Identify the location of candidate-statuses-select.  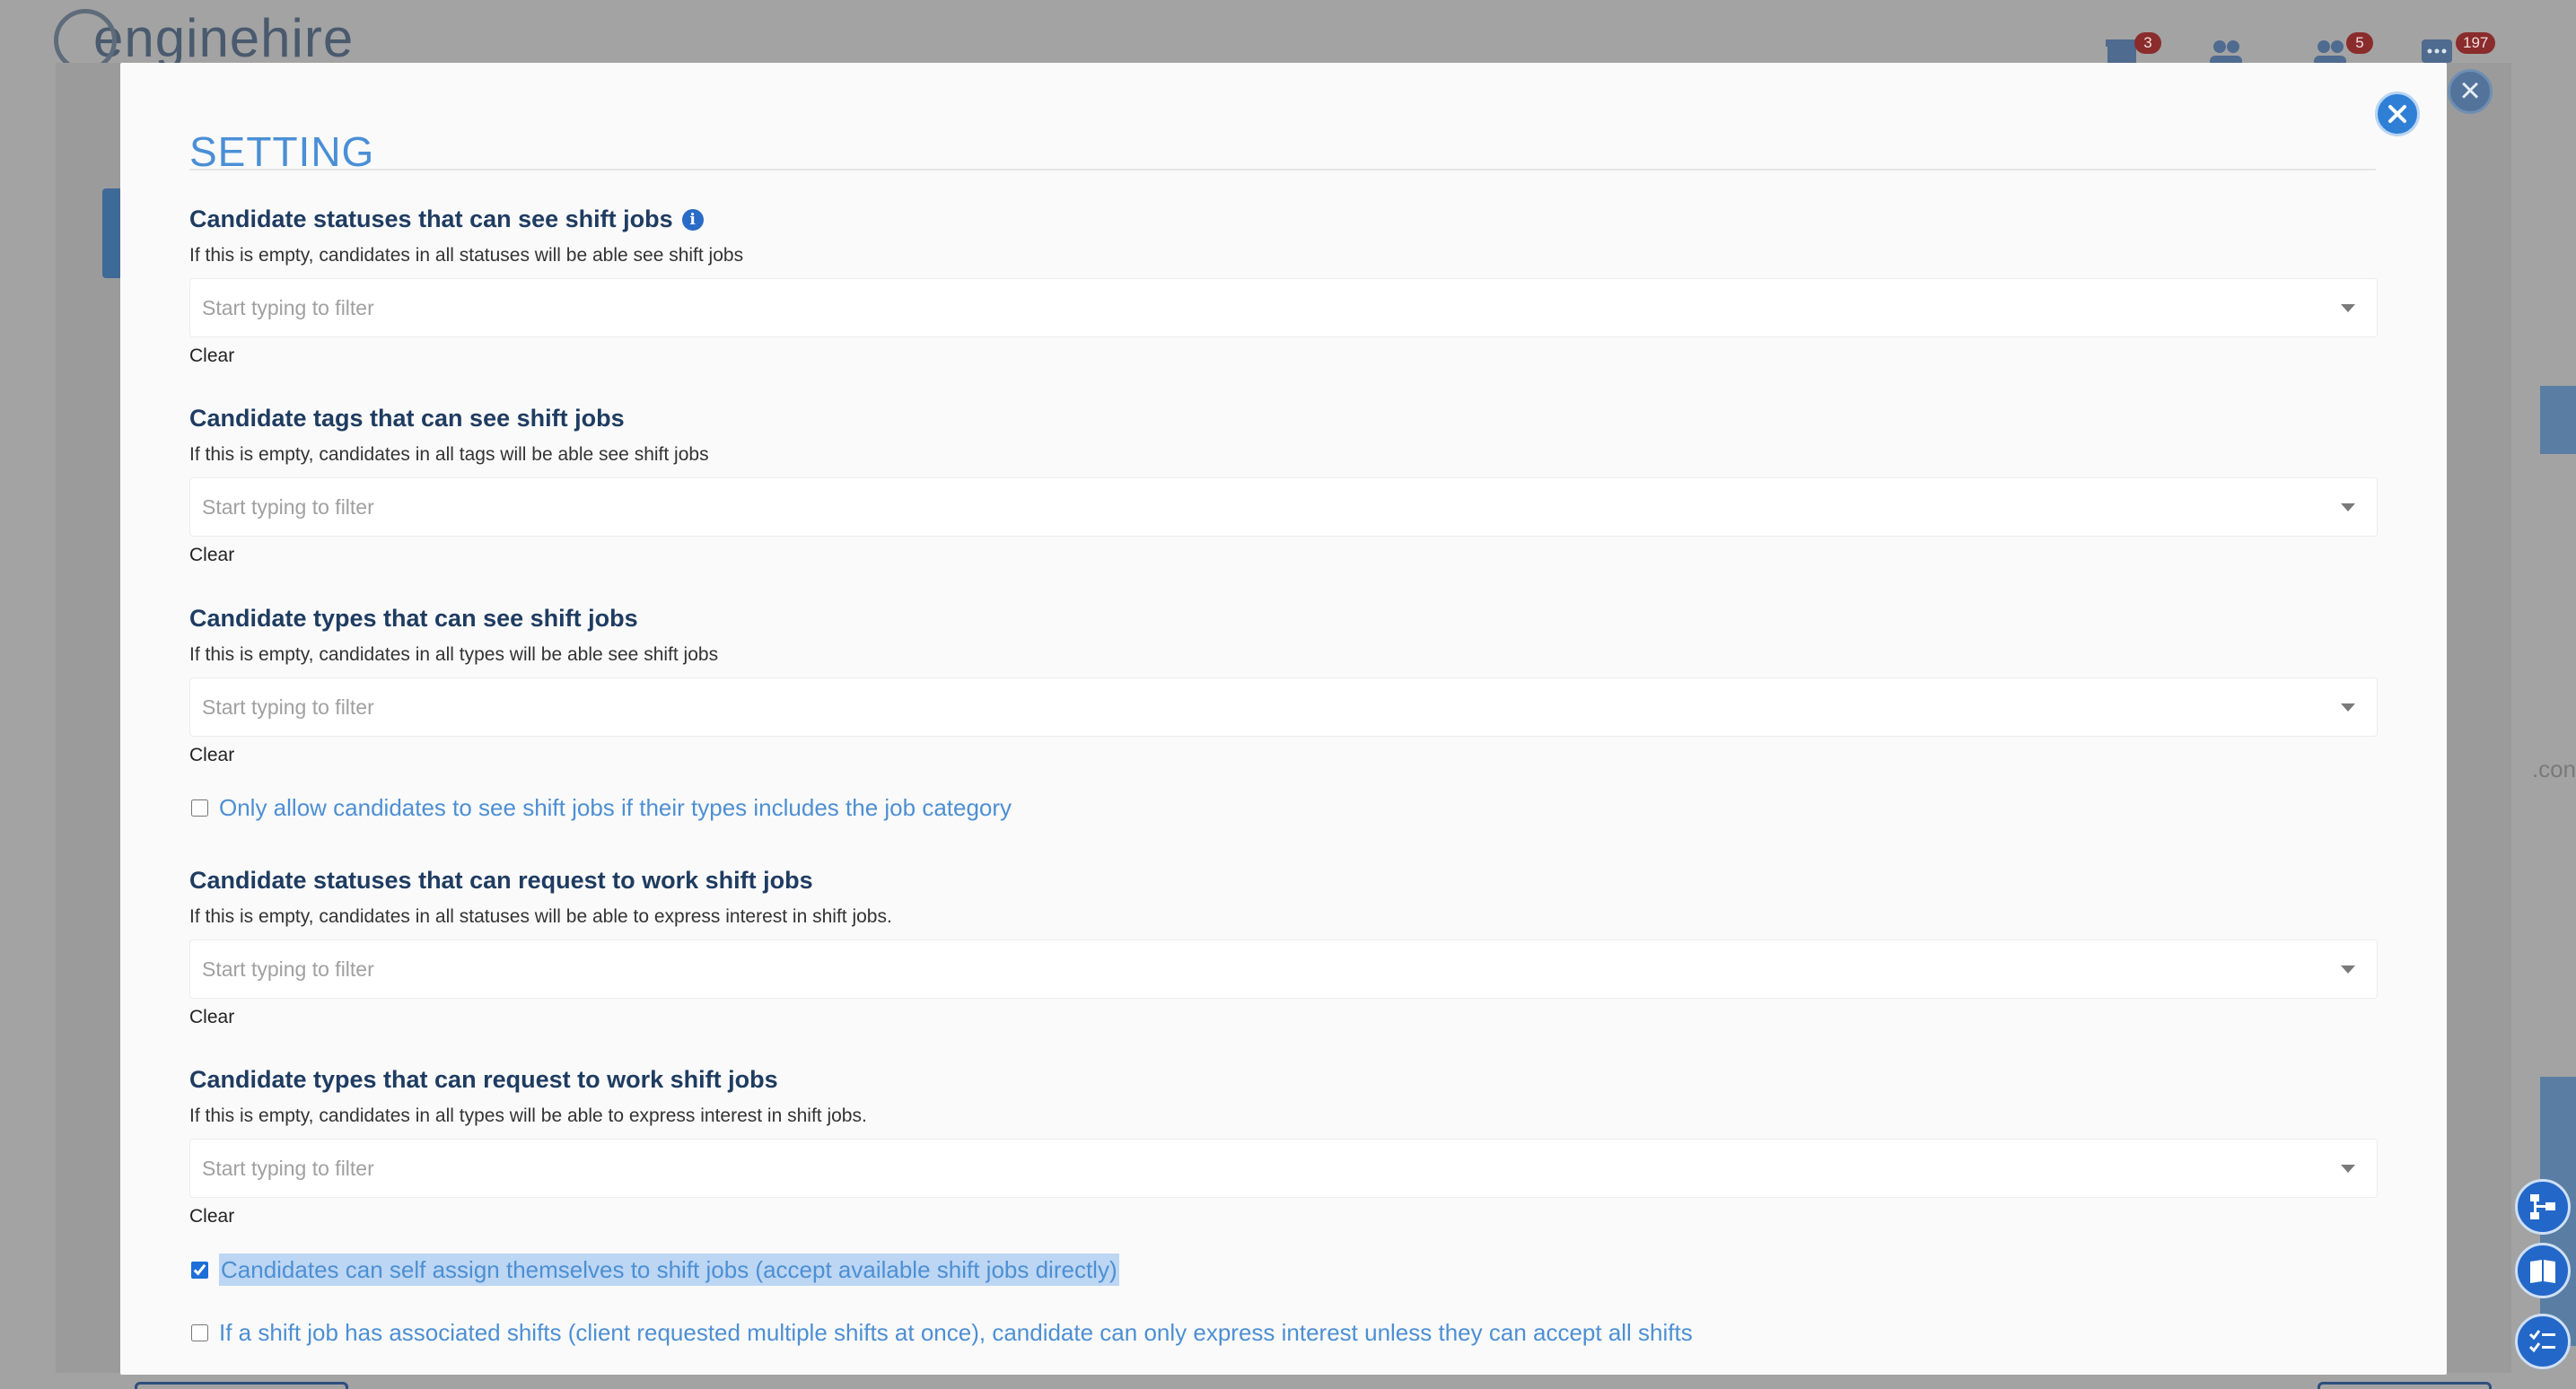
(1283, 307).